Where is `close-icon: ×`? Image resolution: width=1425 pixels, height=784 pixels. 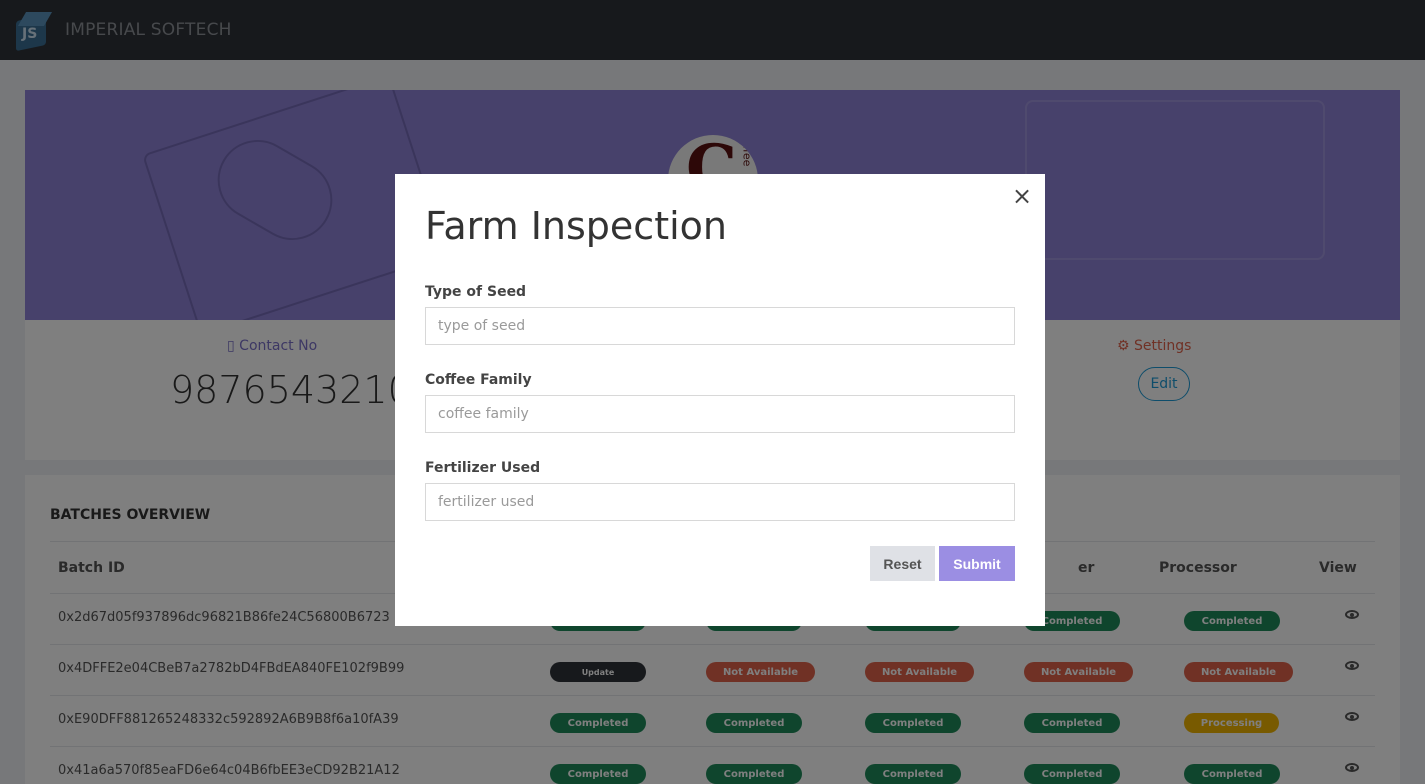 close-icon: × is located at coordinates (1022, 196).